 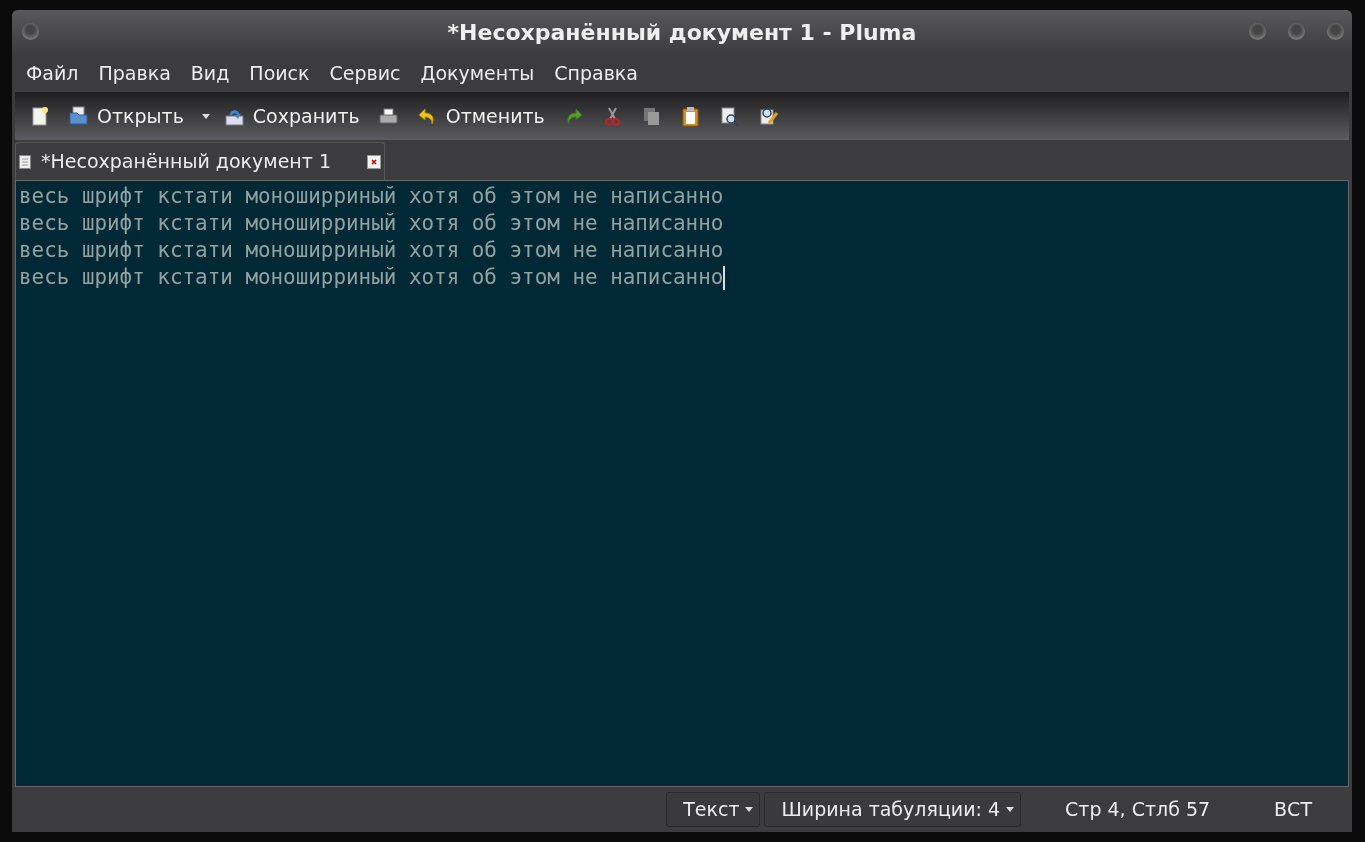 What do you see at coordinates (388, 116) in the screenshot?
I see `printer-icon` at bounding box center [388, 116].